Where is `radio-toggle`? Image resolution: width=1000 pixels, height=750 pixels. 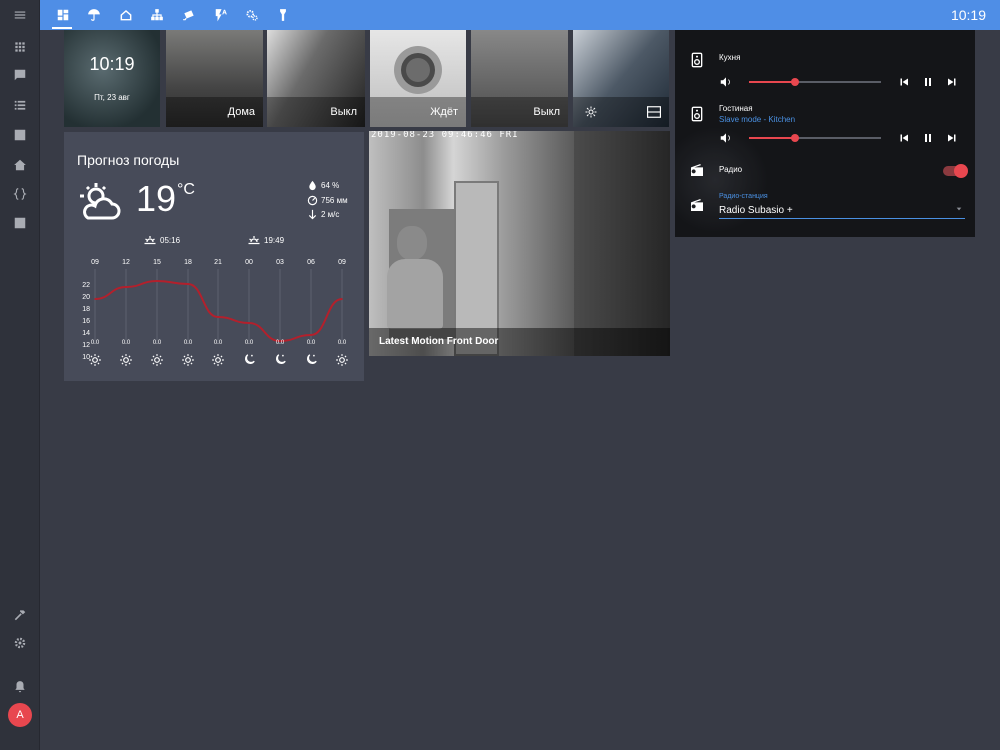
radio-toggle is located at coordinates (955, 171).